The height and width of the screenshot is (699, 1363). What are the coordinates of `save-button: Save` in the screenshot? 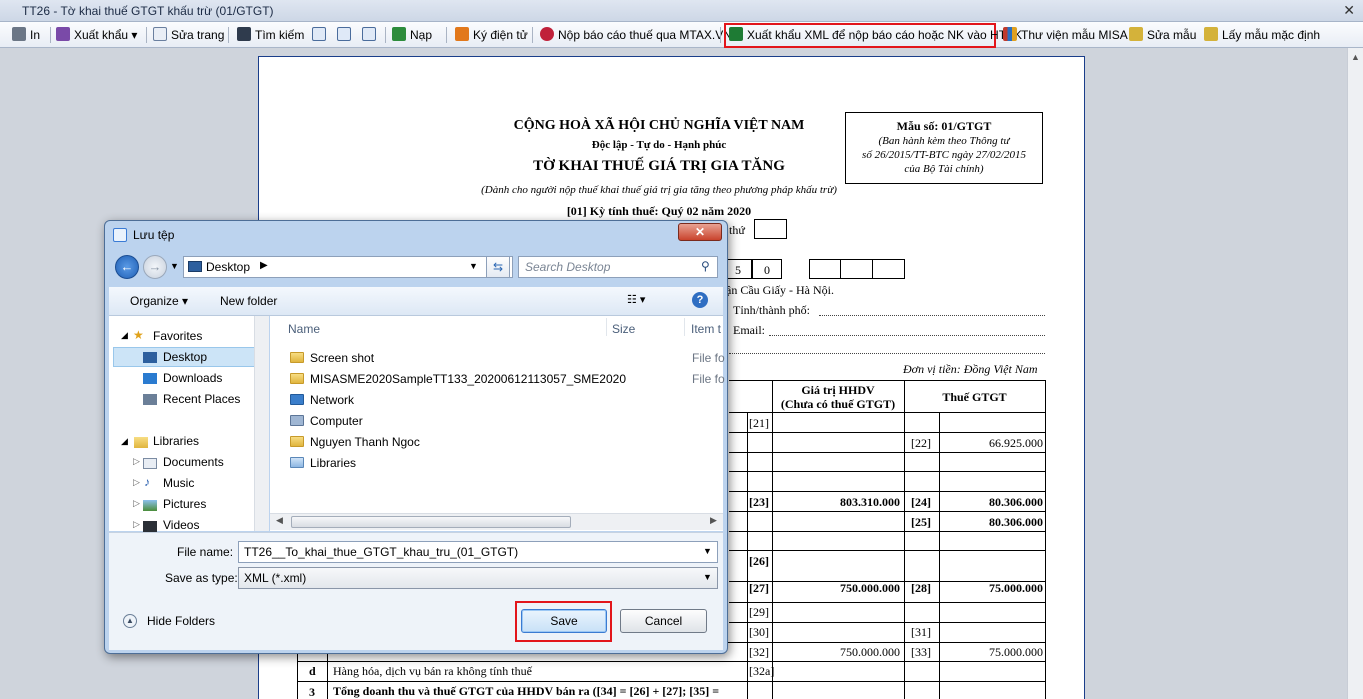 It's located at (564, 621).